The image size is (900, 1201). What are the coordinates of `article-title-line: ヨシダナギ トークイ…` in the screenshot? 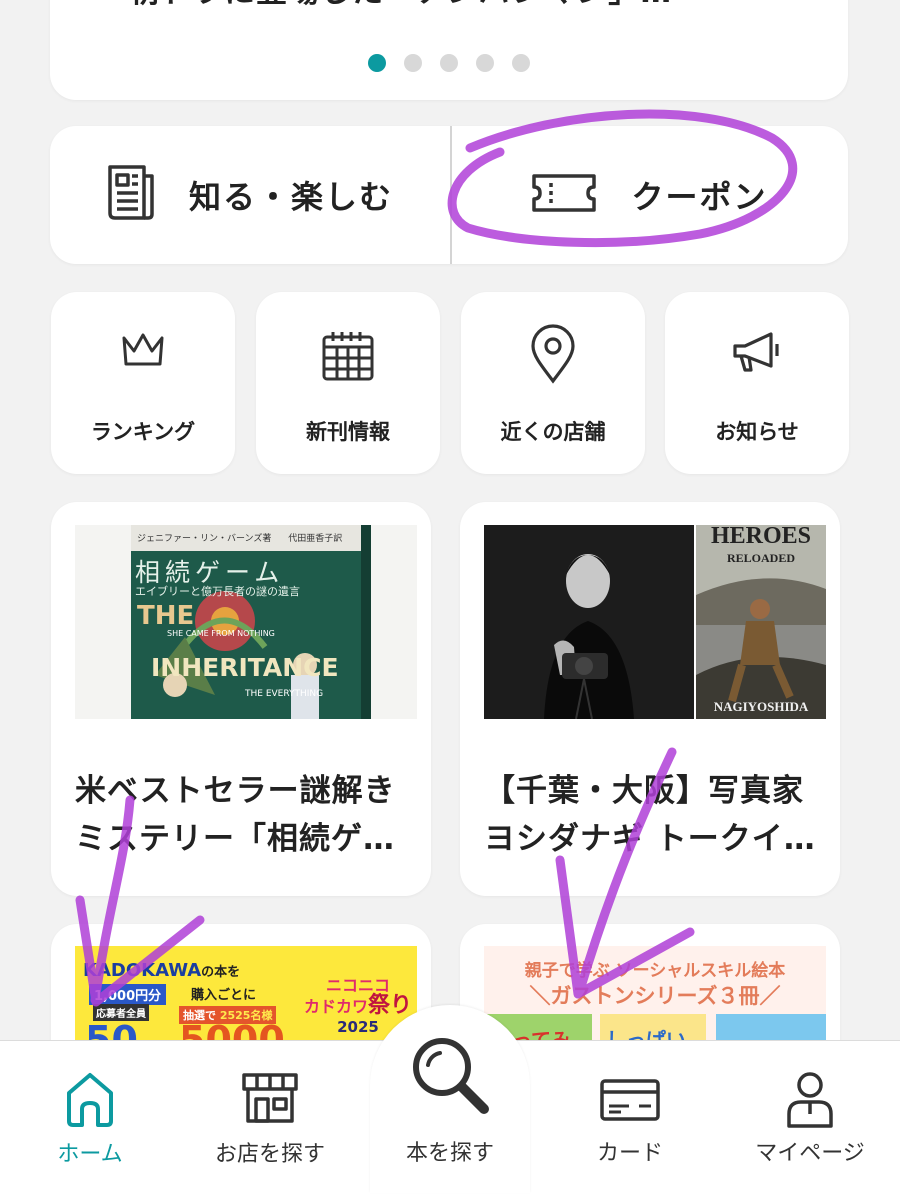 It's located at (650, 839).